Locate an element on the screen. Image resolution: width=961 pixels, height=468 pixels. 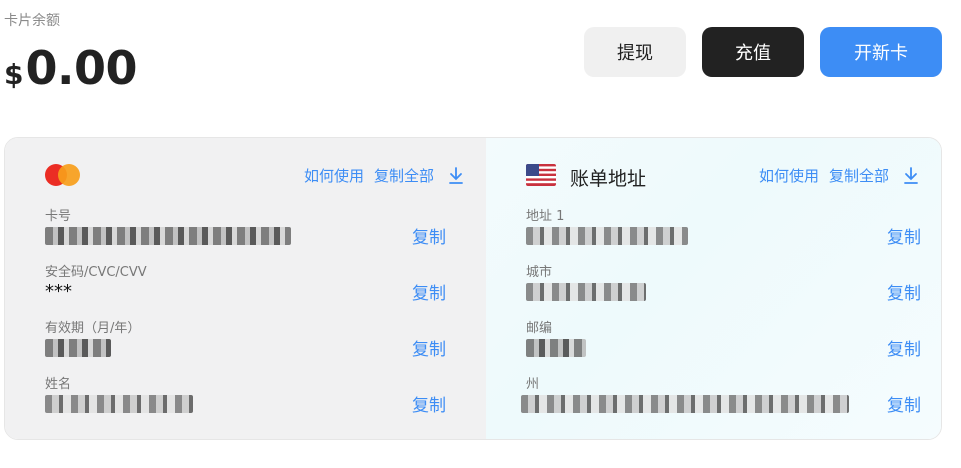
cardholder-name-value-masked is located at coordinates (119, 404).